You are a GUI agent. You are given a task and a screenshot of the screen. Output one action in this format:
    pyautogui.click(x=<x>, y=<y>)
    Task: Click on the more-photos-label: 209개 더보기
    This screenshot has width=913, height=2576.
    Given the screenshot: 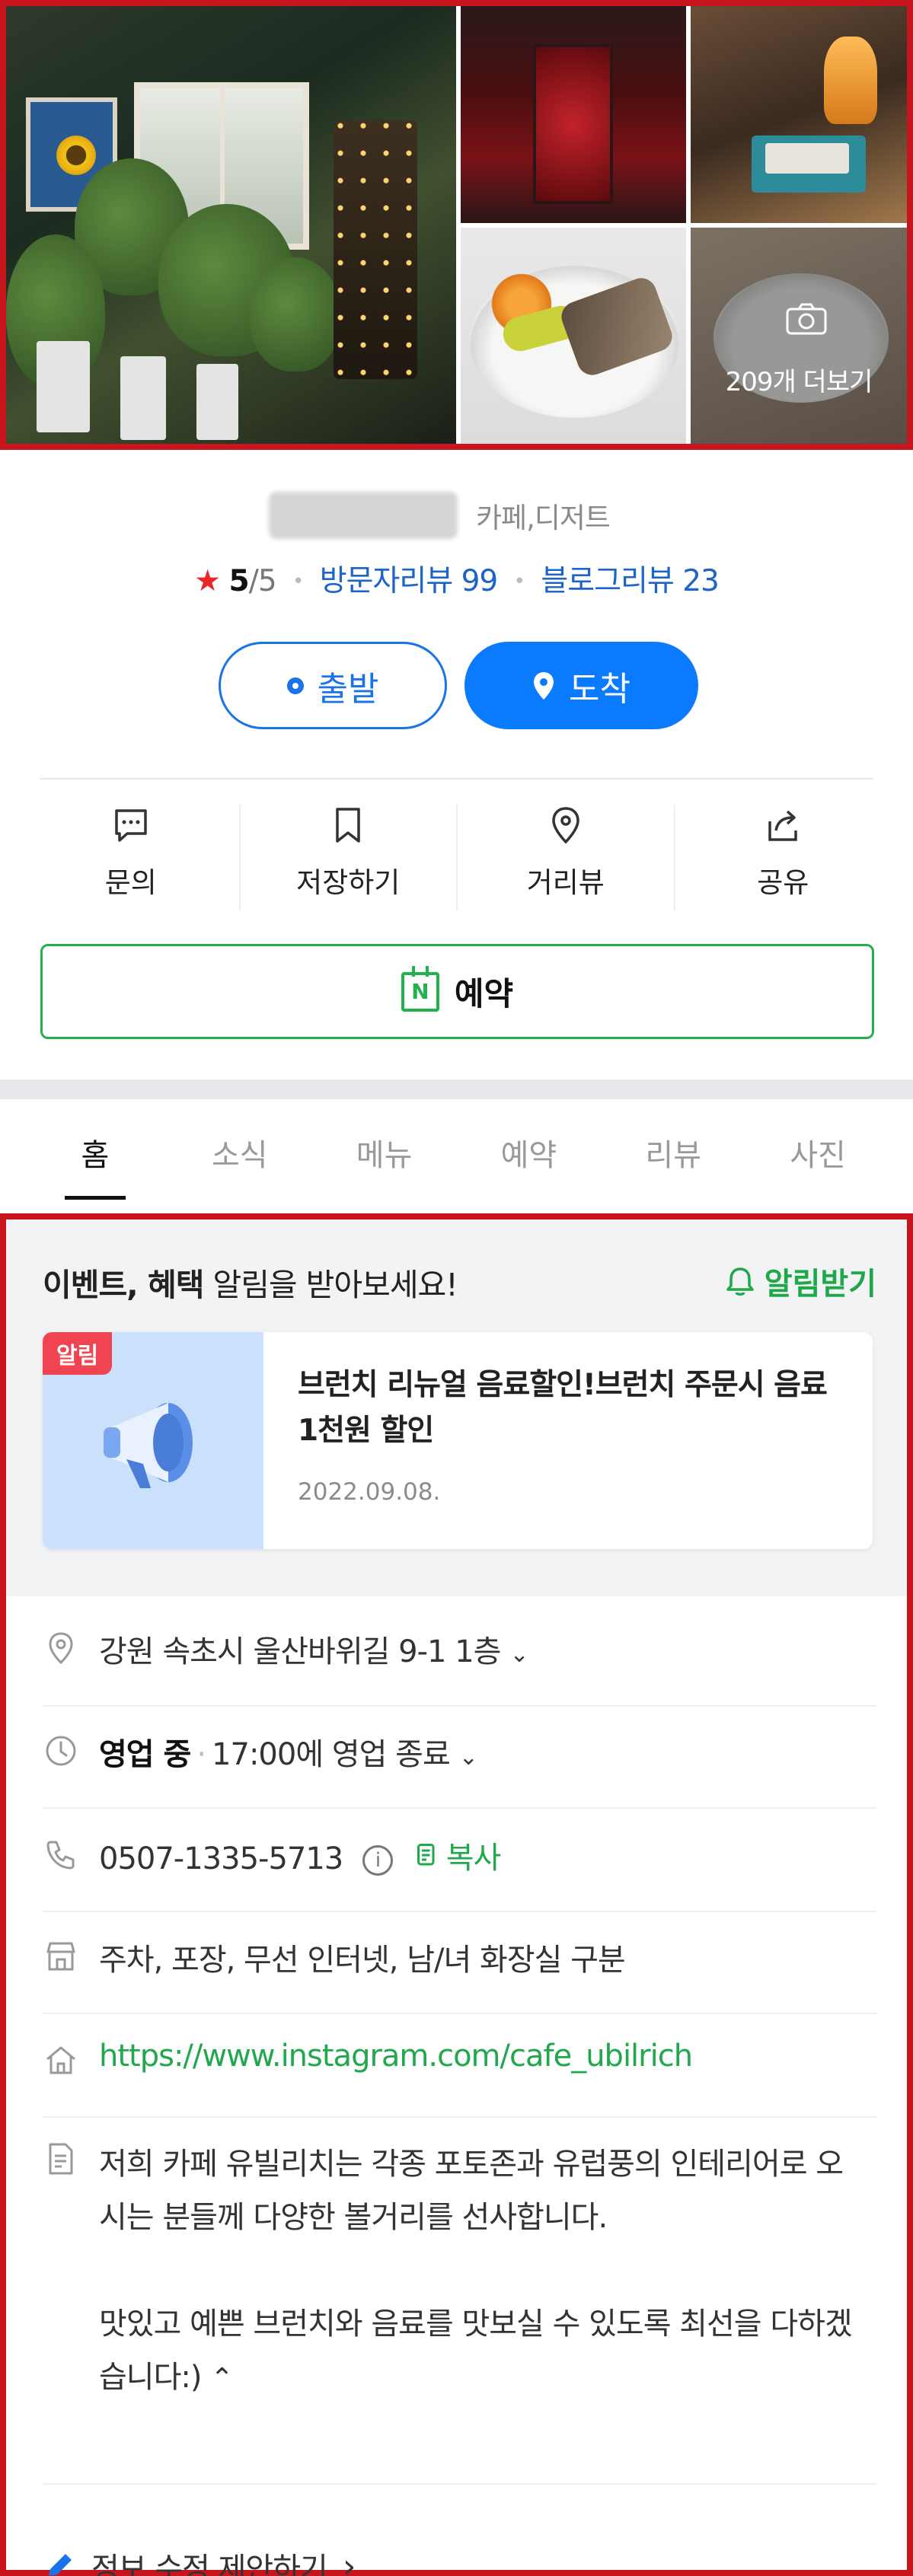 What is the action you would take?
    pyautogui.click(x=799, y=380)
    